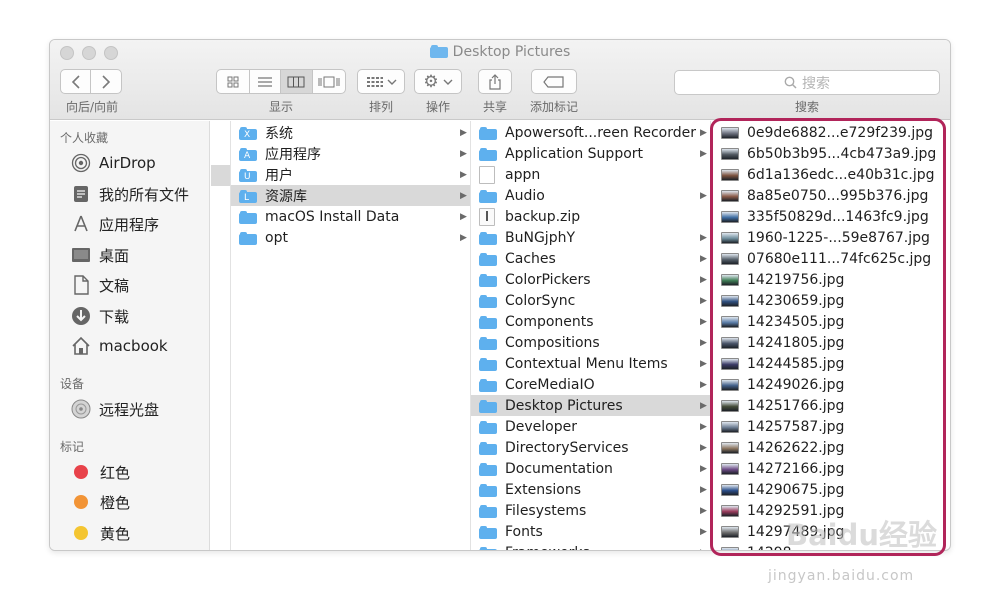  Describe the element at coordinates (590, 363) in the screenshot. I see `column-2-row: Contextual Menu Items ▶` at that location.